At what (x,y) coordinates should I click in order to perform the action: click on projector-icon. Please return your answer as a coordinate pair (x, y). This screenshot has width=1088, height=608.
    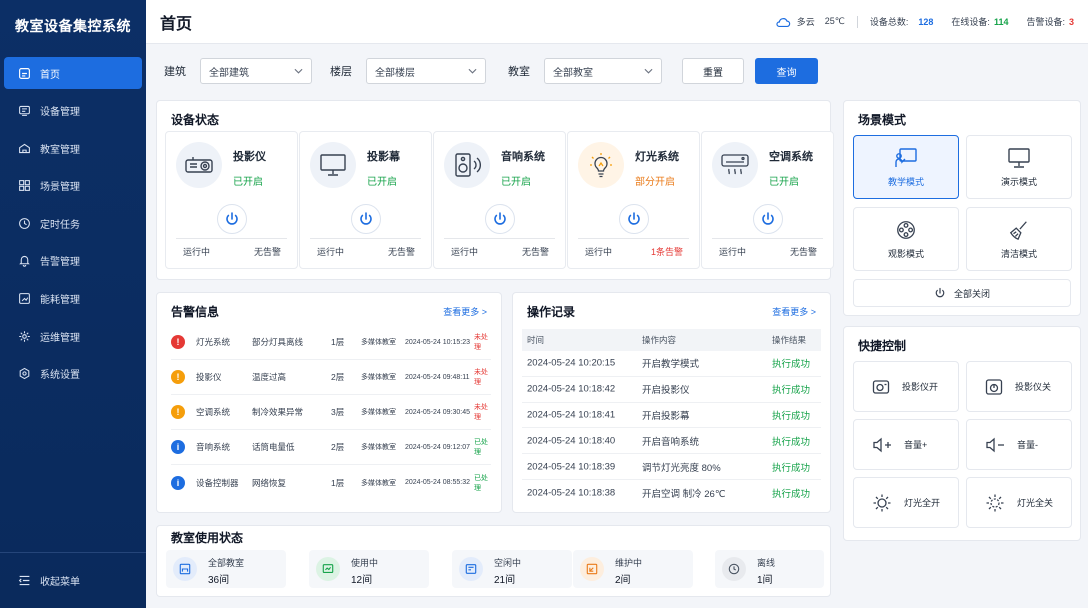
    Looking at the image, I should click on (199, 165).